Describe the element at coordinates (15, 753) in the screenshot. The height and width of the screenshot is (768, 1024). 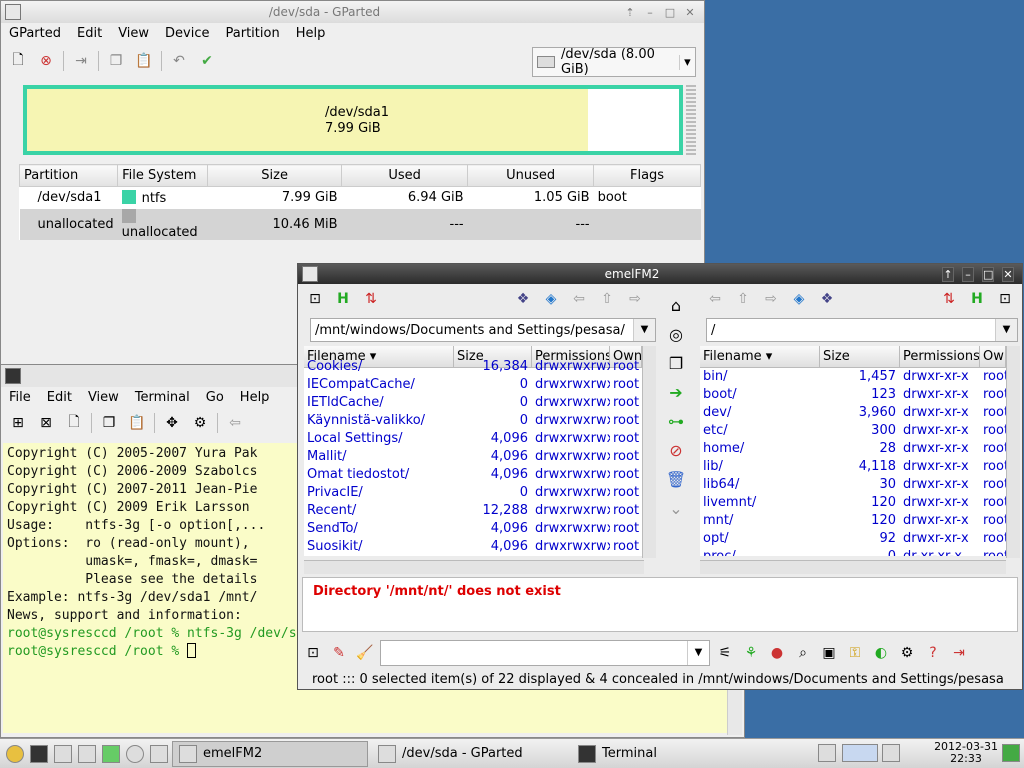
I see `start-menu-icon` at that location.